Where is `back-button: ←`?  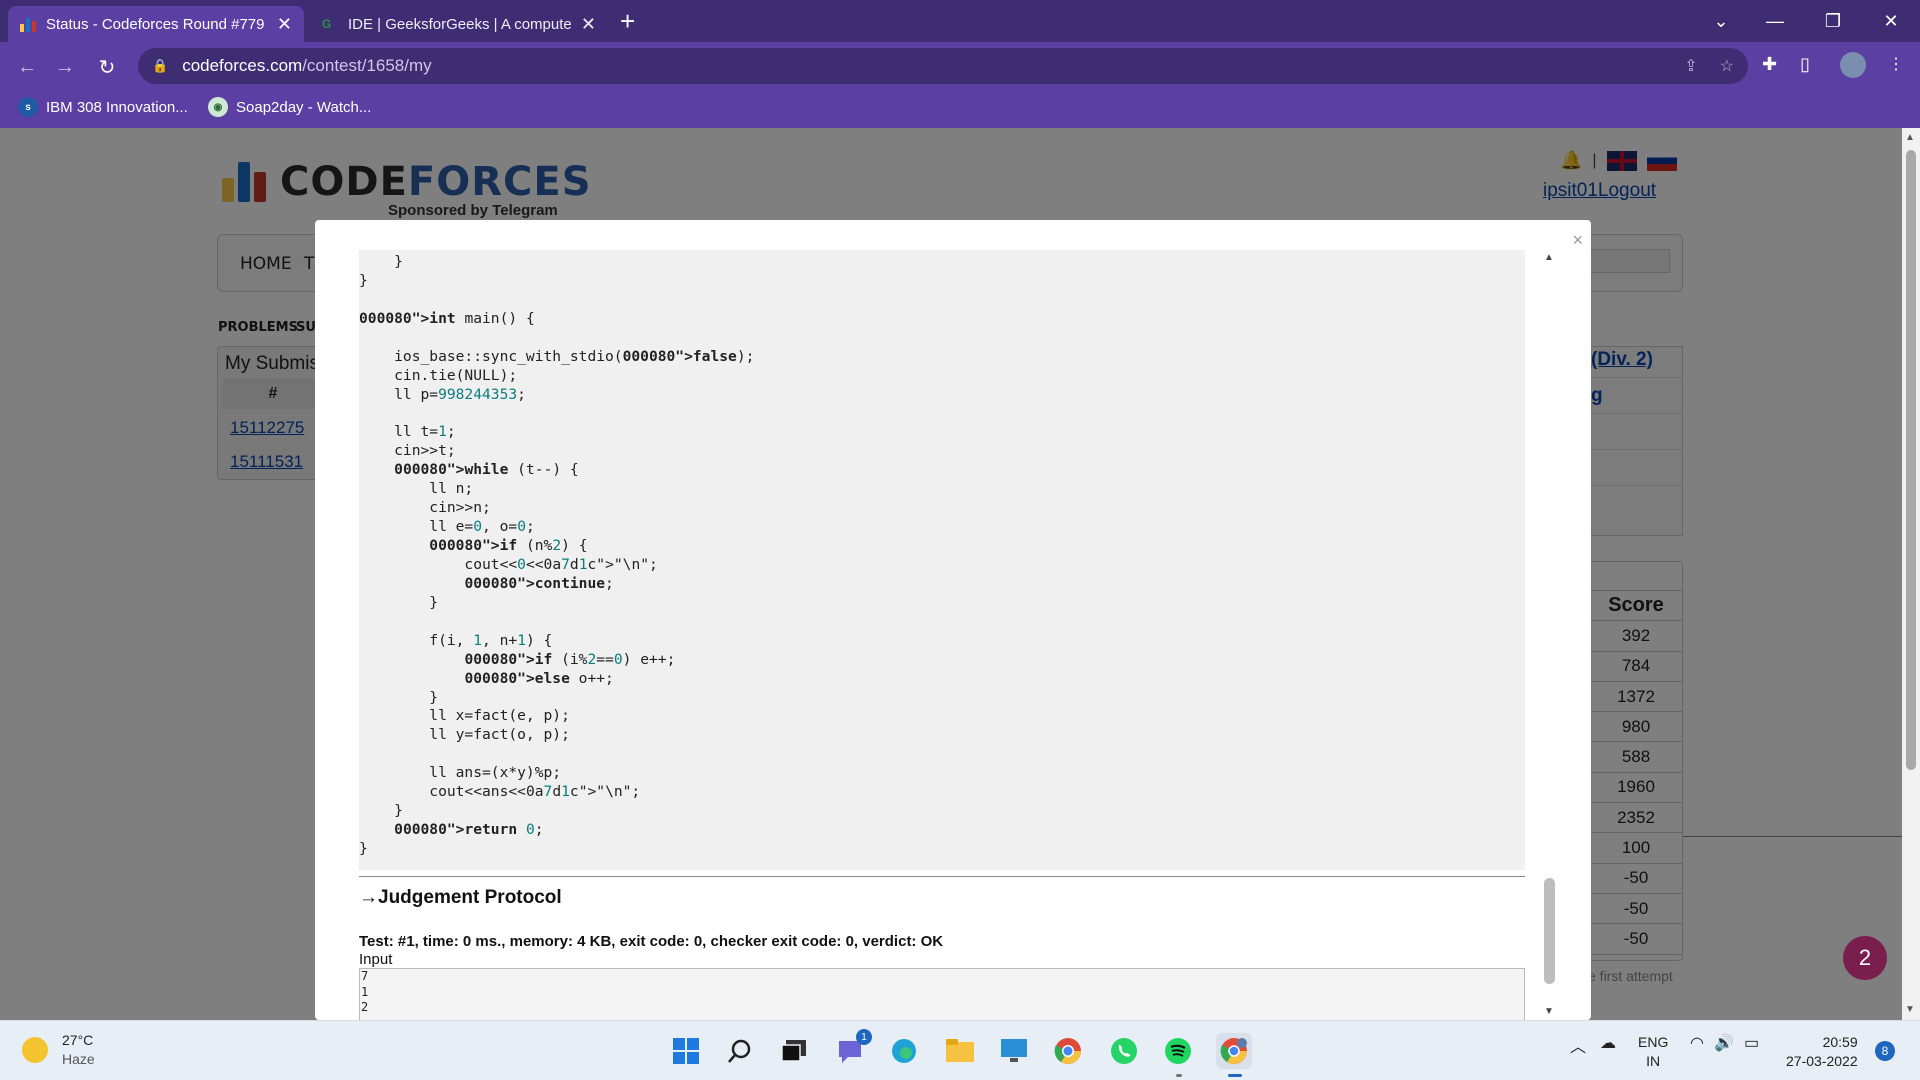 back-button: ← is located at coordinates (27, 67).